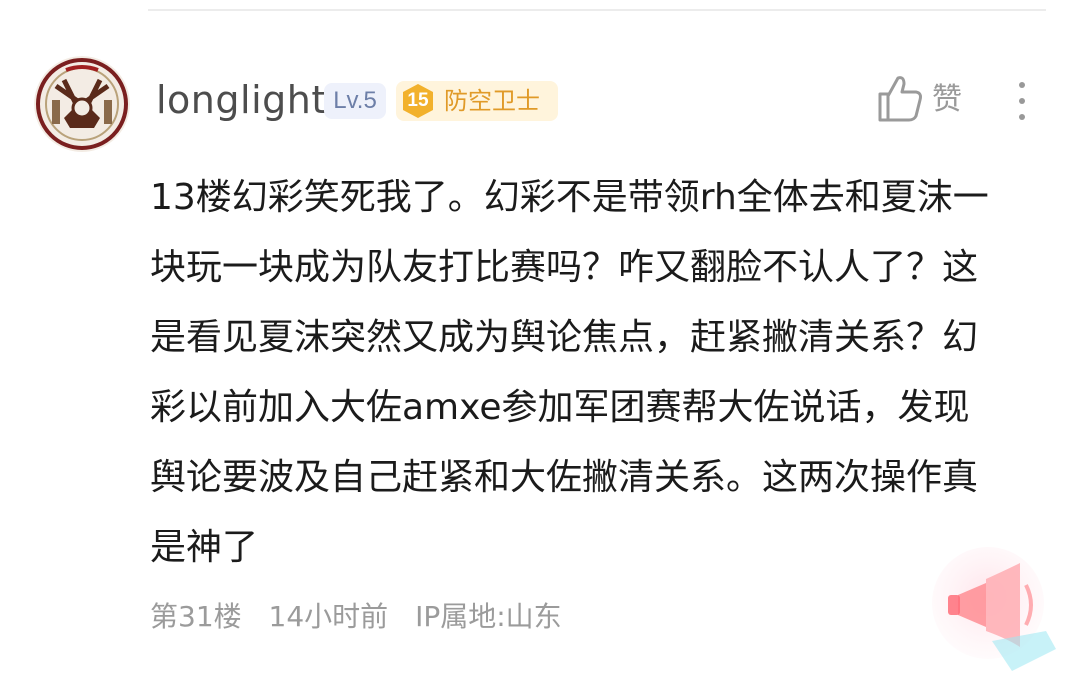  Describe the element at coordinates (900, 99) in the screenshot. I see `thumb-up-icon` at that location.